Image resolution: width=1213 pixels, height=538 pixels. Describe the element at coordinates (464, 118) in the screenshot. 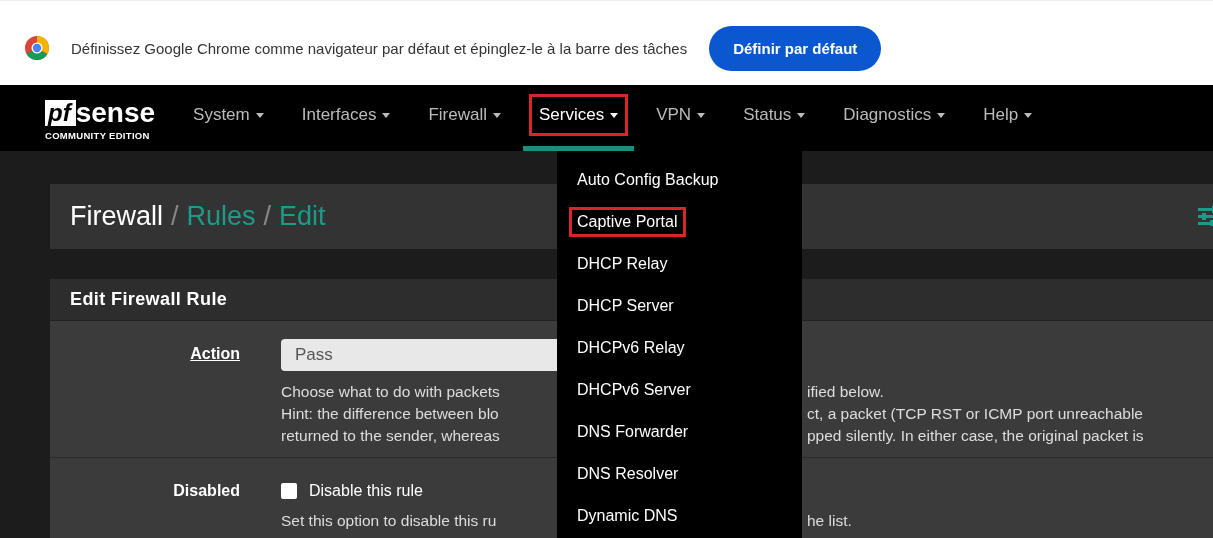

I see `nav-menu-item: Firewall` at that location.